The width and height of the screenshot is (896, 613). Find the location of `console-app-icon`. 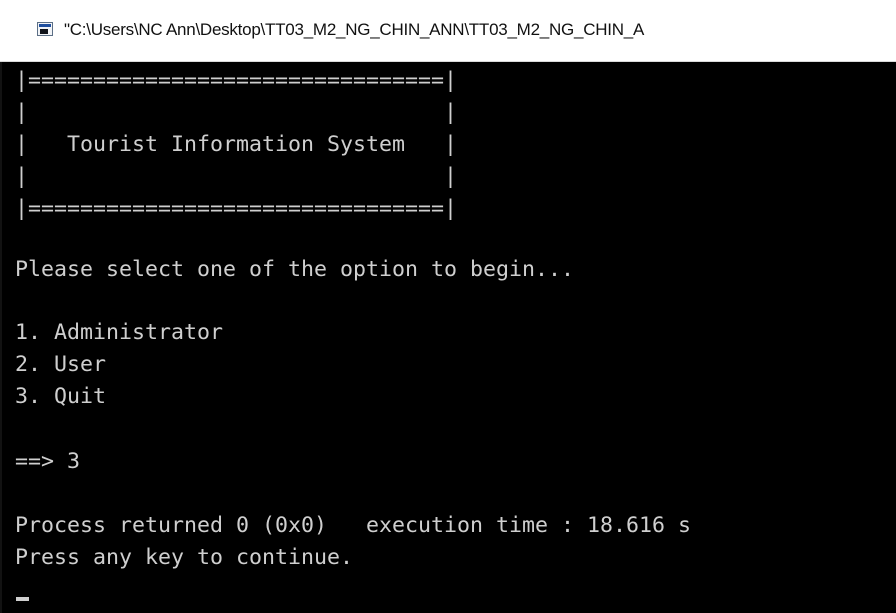

console-app-icon is located at coordinates (45, 29).